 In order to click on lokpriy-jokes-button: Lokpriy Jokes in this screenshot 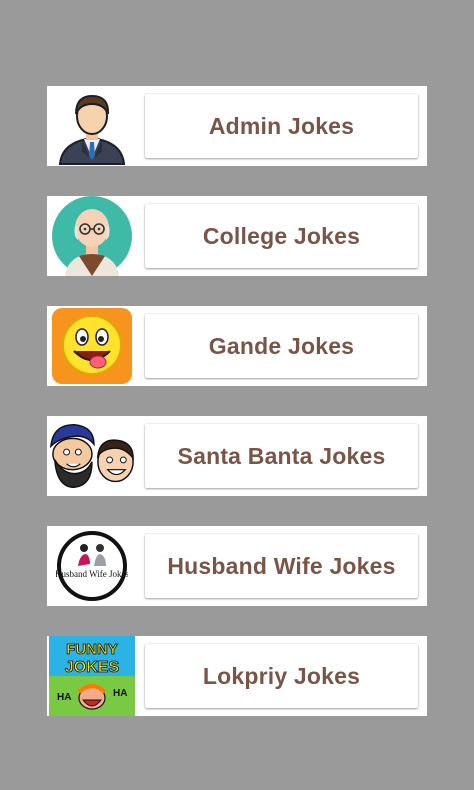, I will do `click(281, 676)`.